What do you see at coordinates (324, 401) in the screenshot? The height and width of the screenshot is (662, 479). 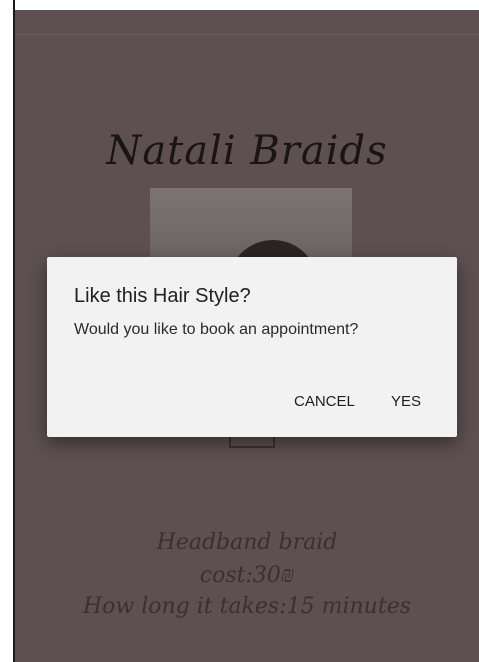 I see `cancel-button: CANCEL` at bounding box center [324, 401].